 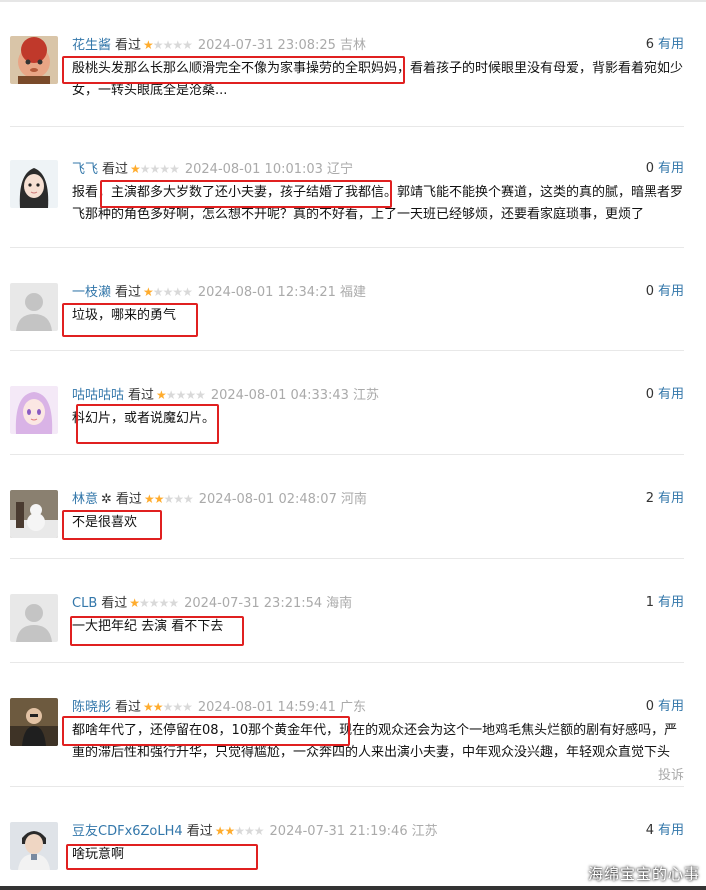 What do you see at coordinates (353, 499) in the screenshot?
I see `comment-location: 河南` at bounding box center [353, 499].